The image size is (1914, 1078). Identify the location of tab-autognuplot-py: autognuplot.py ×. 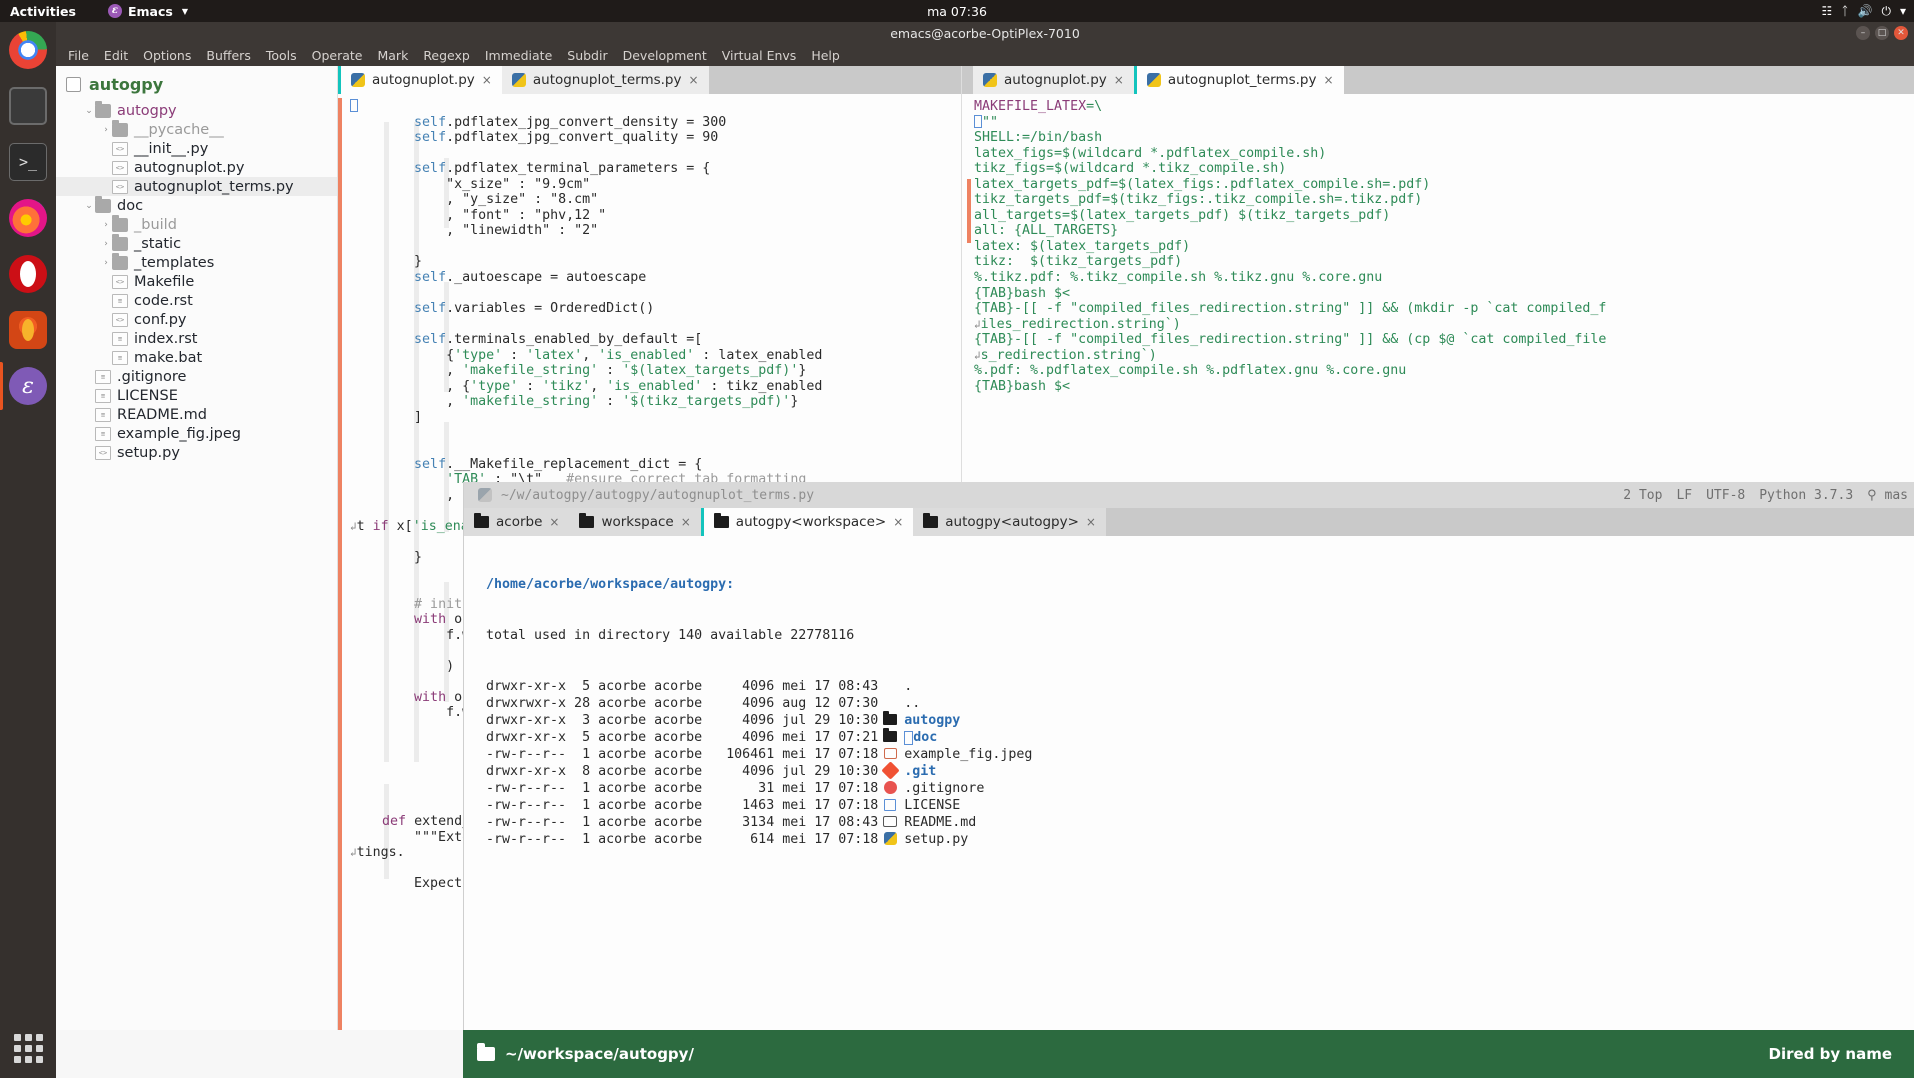
(421, 80).